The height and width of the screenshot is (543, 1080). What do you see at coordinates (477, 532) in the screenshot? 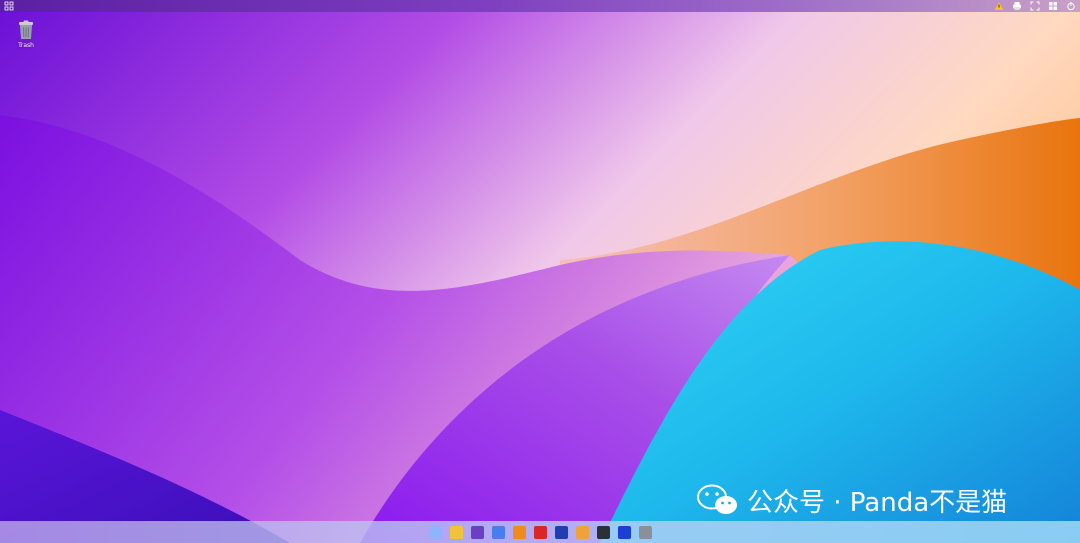
I see `font-viewer-icon` at bounding box center [477, 532].